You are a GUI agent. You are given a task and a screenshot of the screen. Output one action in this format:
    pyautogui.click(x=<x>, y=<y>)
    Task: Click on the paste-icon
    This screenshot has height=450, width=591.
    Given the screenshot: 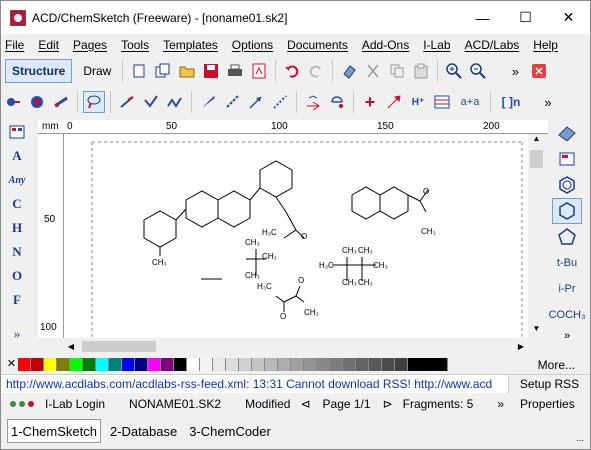 What is the action you would take?
    pyautogui.click(x=421, y=71)
    